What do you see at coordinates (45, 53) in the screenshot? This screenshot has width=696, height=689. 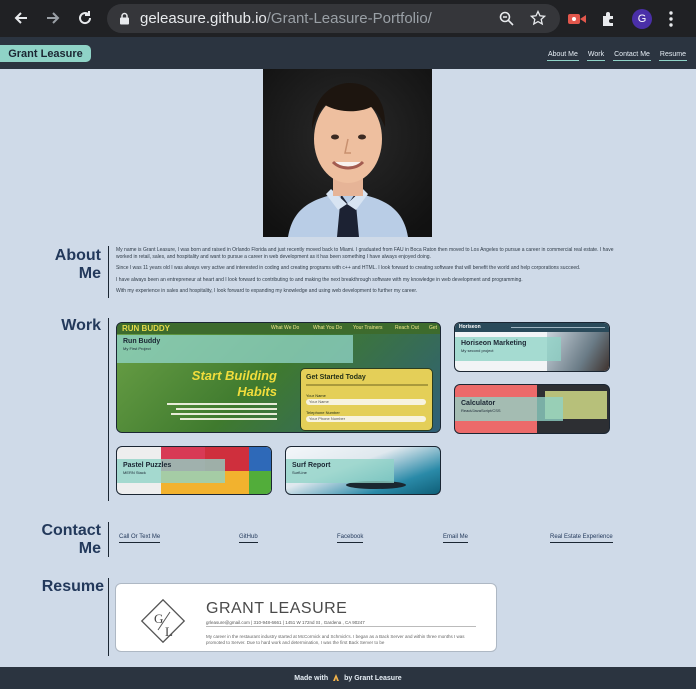 I see `brand-logo: Grant Leasure` at bounding box center [45, 53].